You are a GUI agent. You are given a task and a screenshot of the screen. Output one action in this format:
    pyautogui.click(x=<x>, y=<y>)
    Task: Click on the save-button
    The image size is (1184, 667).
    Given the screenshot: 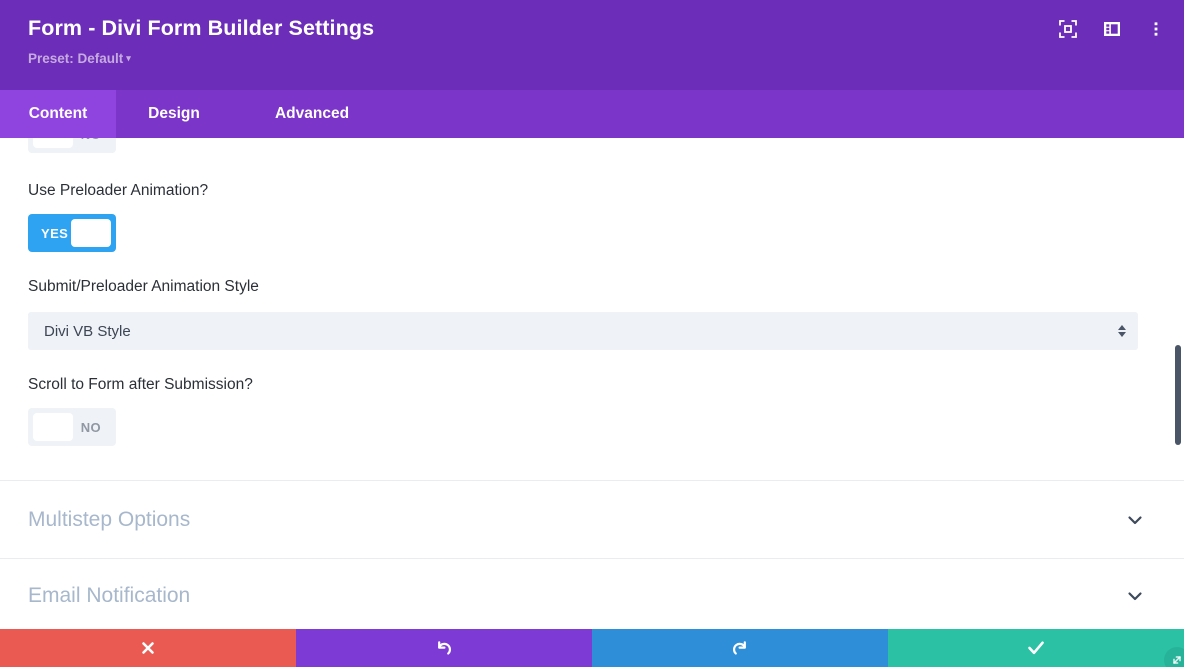 What is the action you would take?
    pyautogui.click(x=1036, y=648)
    